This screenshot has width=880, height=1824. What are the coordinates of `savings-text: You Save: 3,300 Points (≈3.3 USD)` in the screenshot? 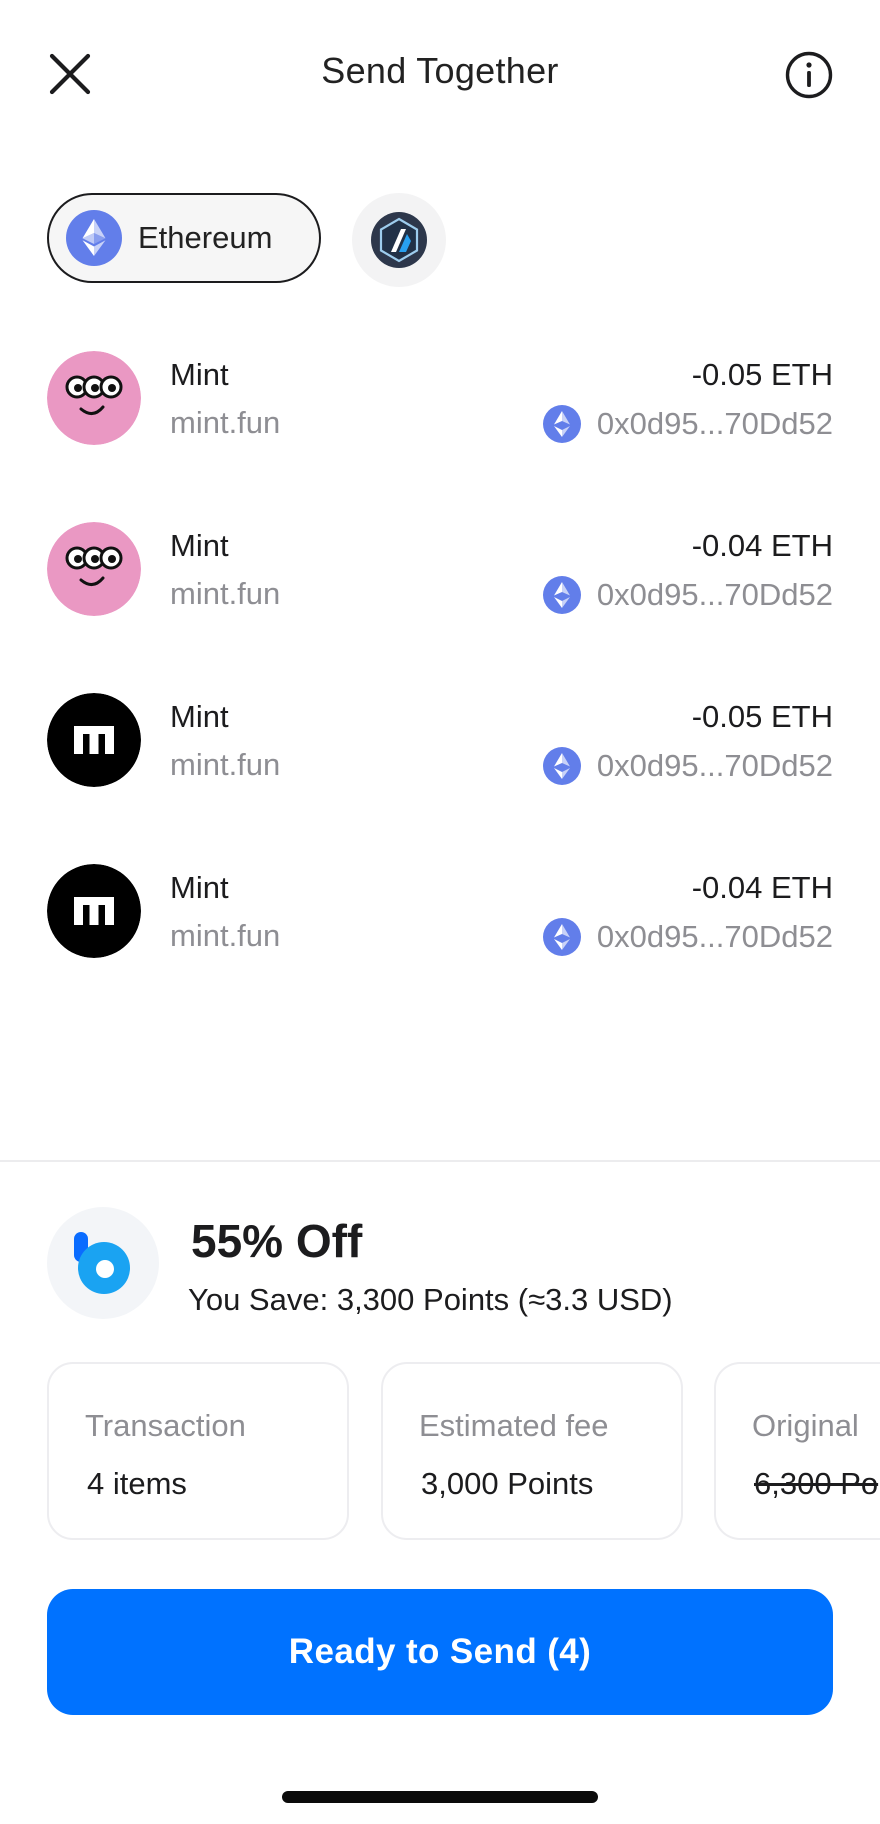 It's located at (430, 1300).